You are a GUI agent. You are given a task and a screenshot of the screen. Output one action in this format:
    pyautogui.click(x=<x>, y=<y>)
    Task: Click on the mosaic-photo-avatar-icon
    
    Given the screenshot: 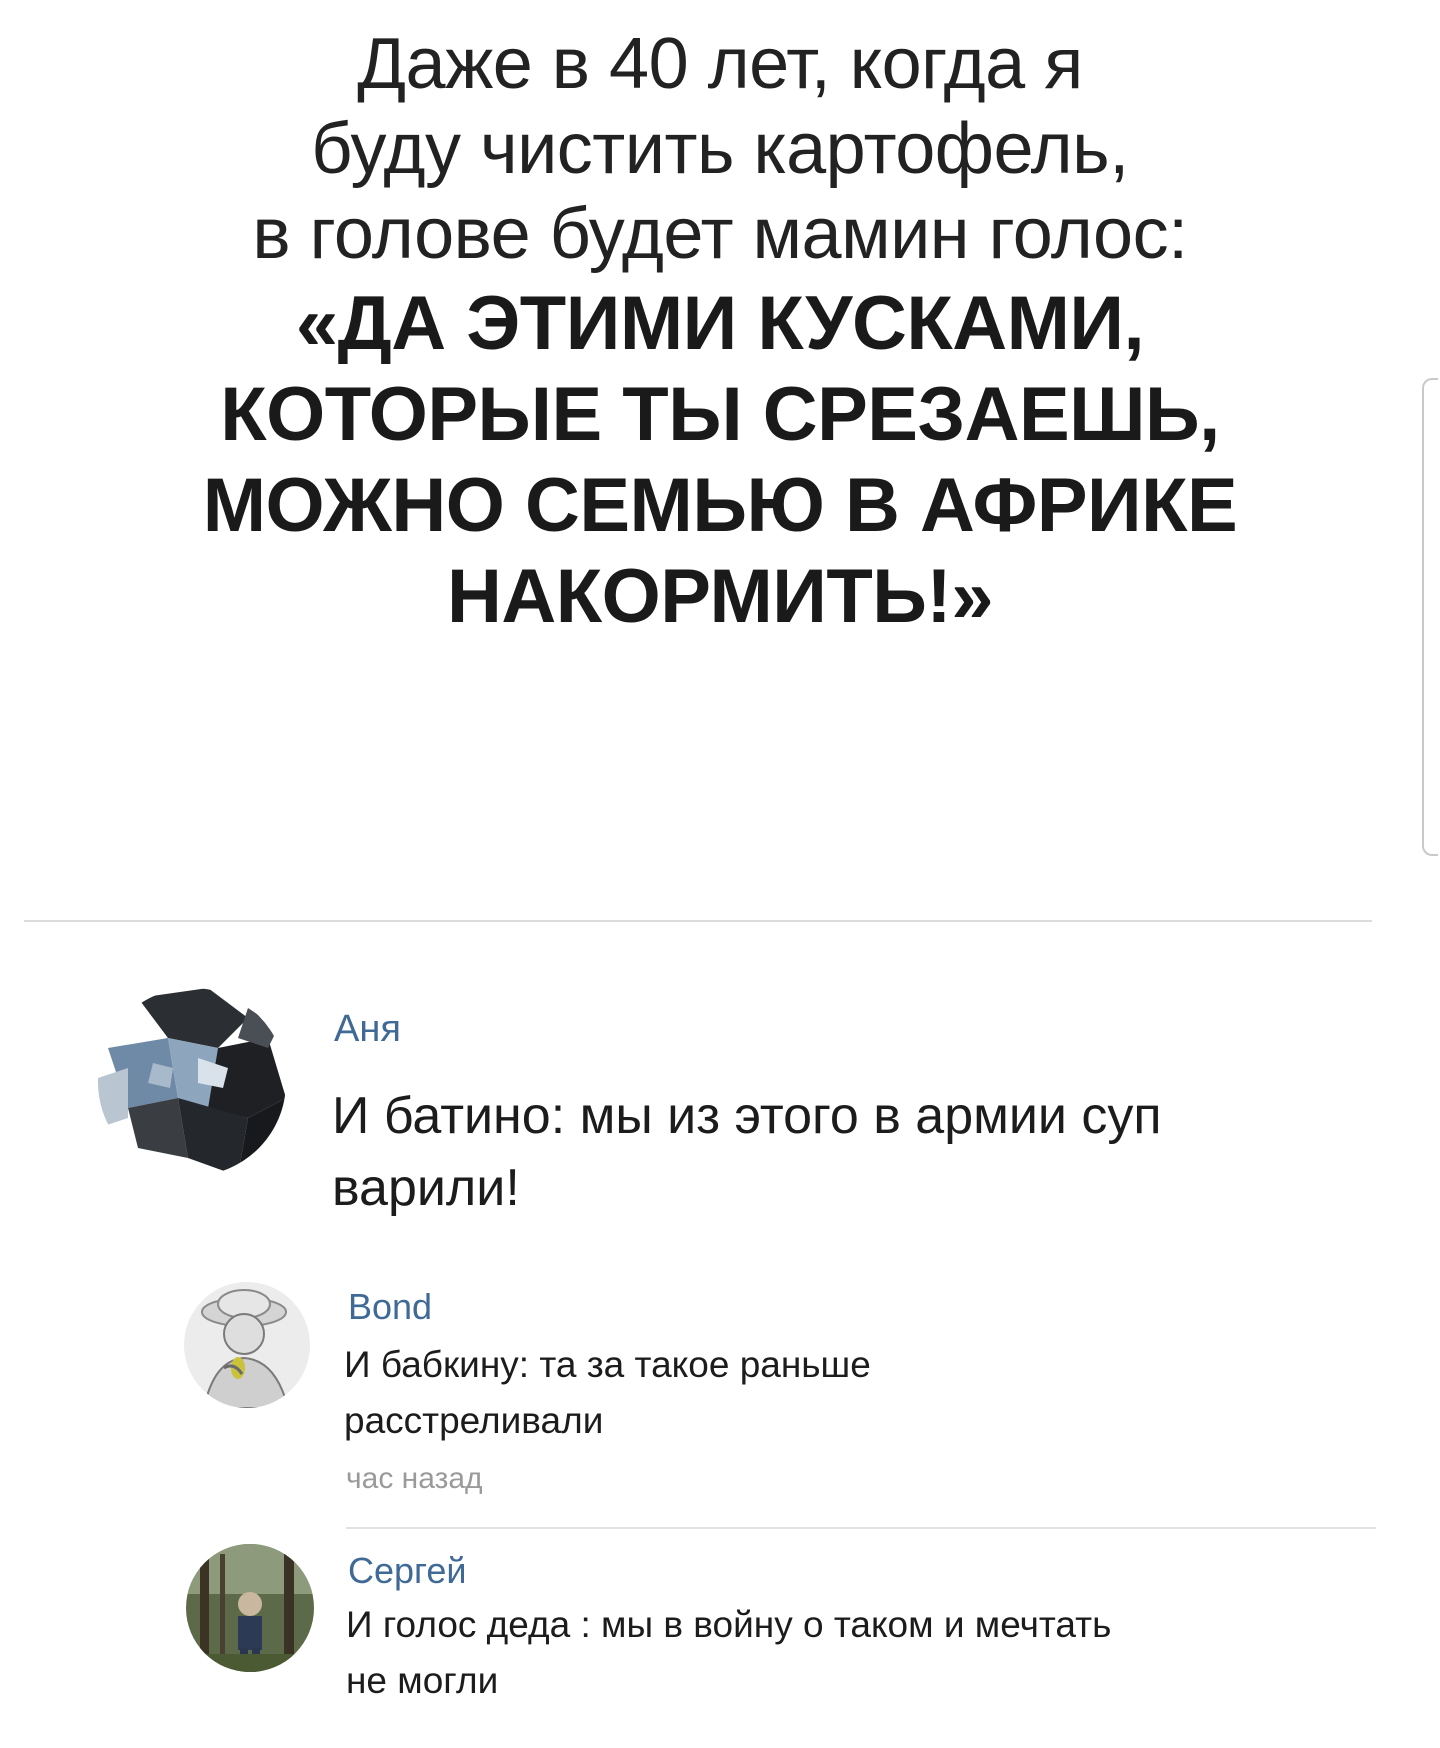 What is the action you would take?
    pyautogui.click(x=192, y=1082)
    